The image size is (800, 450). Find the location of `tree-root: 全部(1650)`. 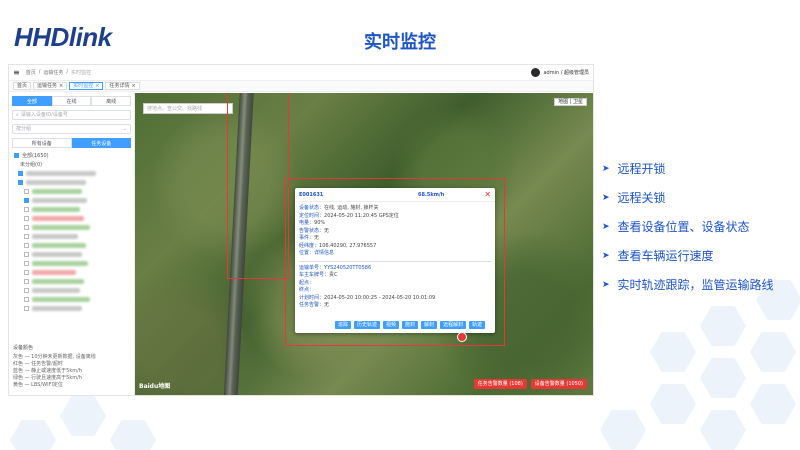

tree-root: 全部(1650) is located at coordinates (71, 155).